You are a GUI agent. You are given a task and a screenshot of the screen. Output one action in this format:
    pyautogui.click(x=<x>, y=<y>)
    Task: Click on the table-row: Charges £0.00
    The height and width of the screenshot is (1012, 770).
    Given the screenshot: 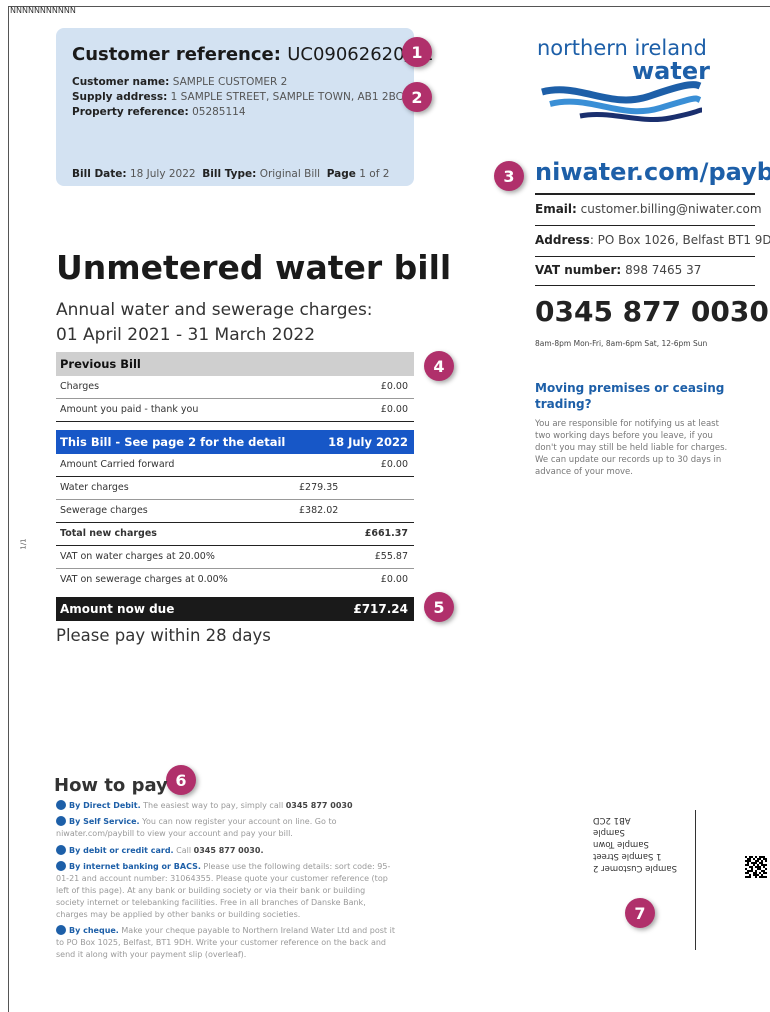 What is the action you would take?
    pyautogui.click(x=235, y=387)
    